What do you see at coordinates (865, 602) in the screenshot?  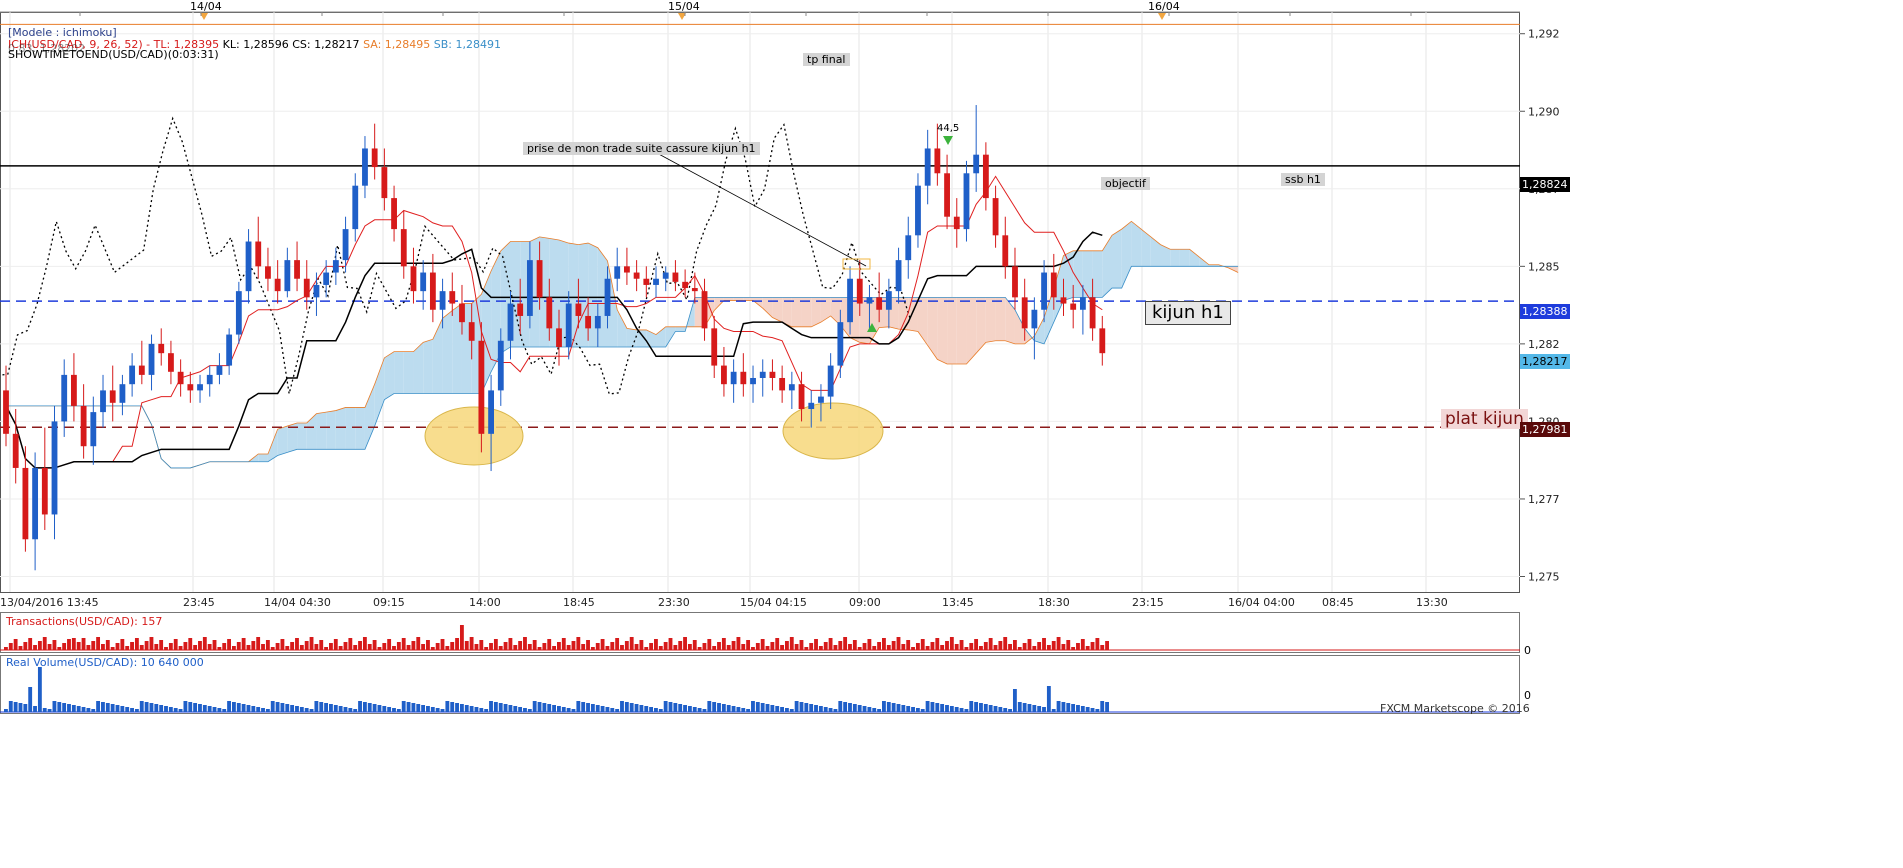 I see `x-tick-label: 09:00` at bounding box center [865, 602].